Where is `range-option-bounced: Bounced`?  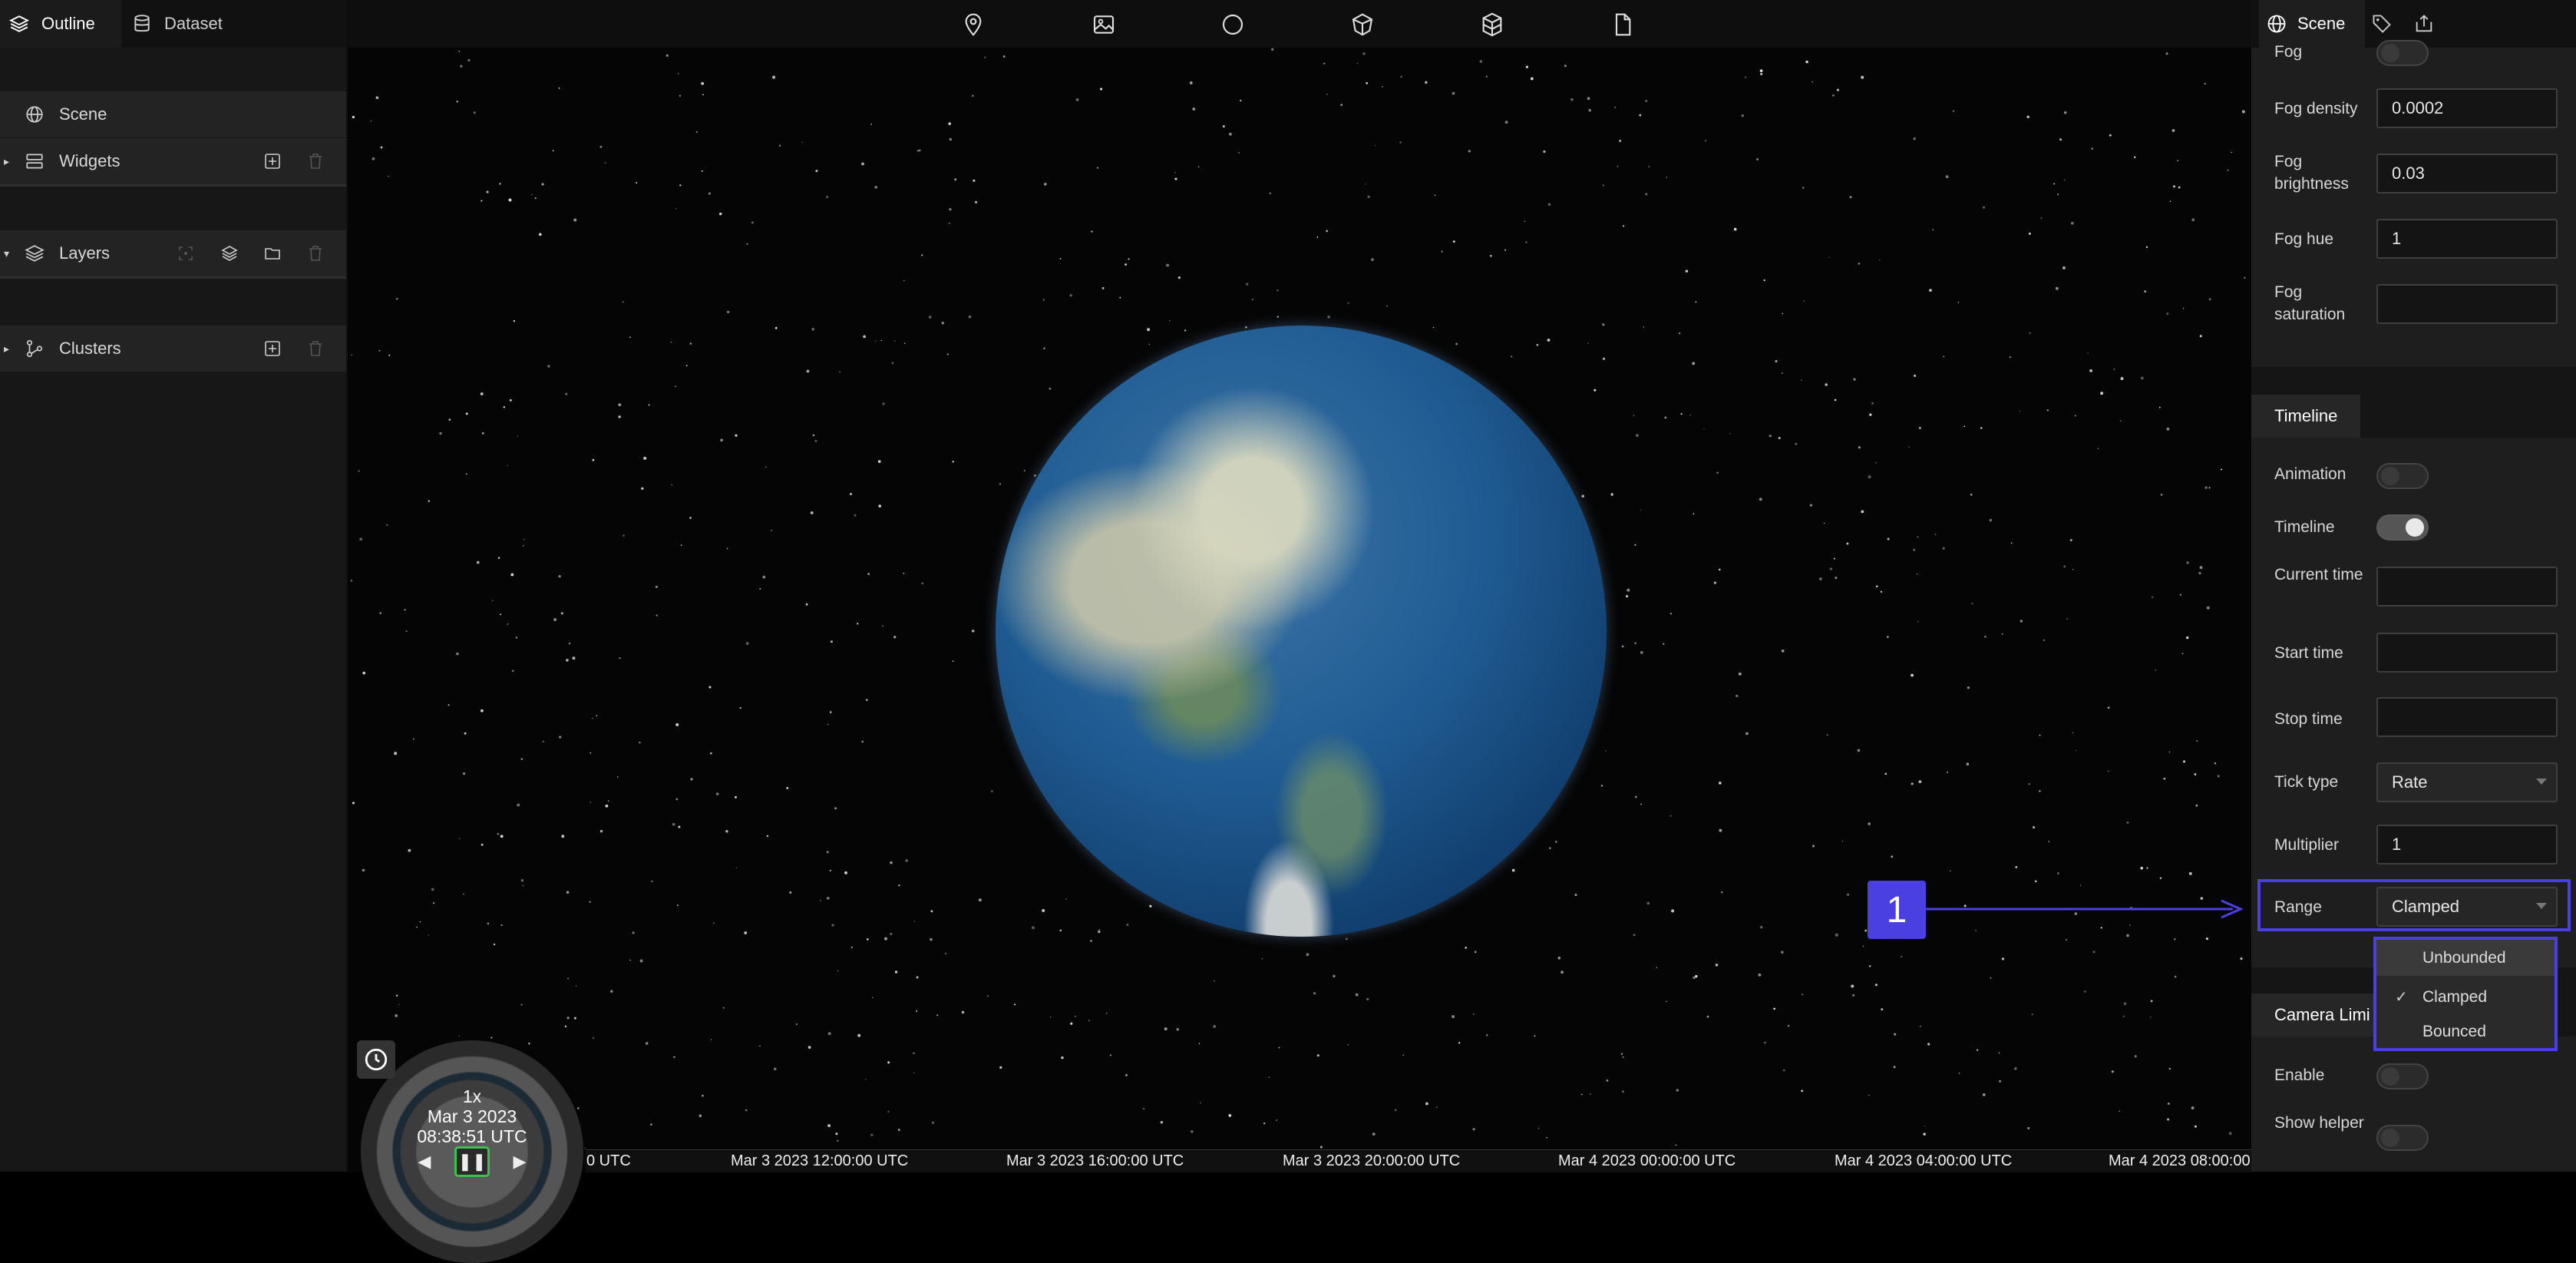
range-option-bounced: Bounced is located at coordinates (2465, 1031).